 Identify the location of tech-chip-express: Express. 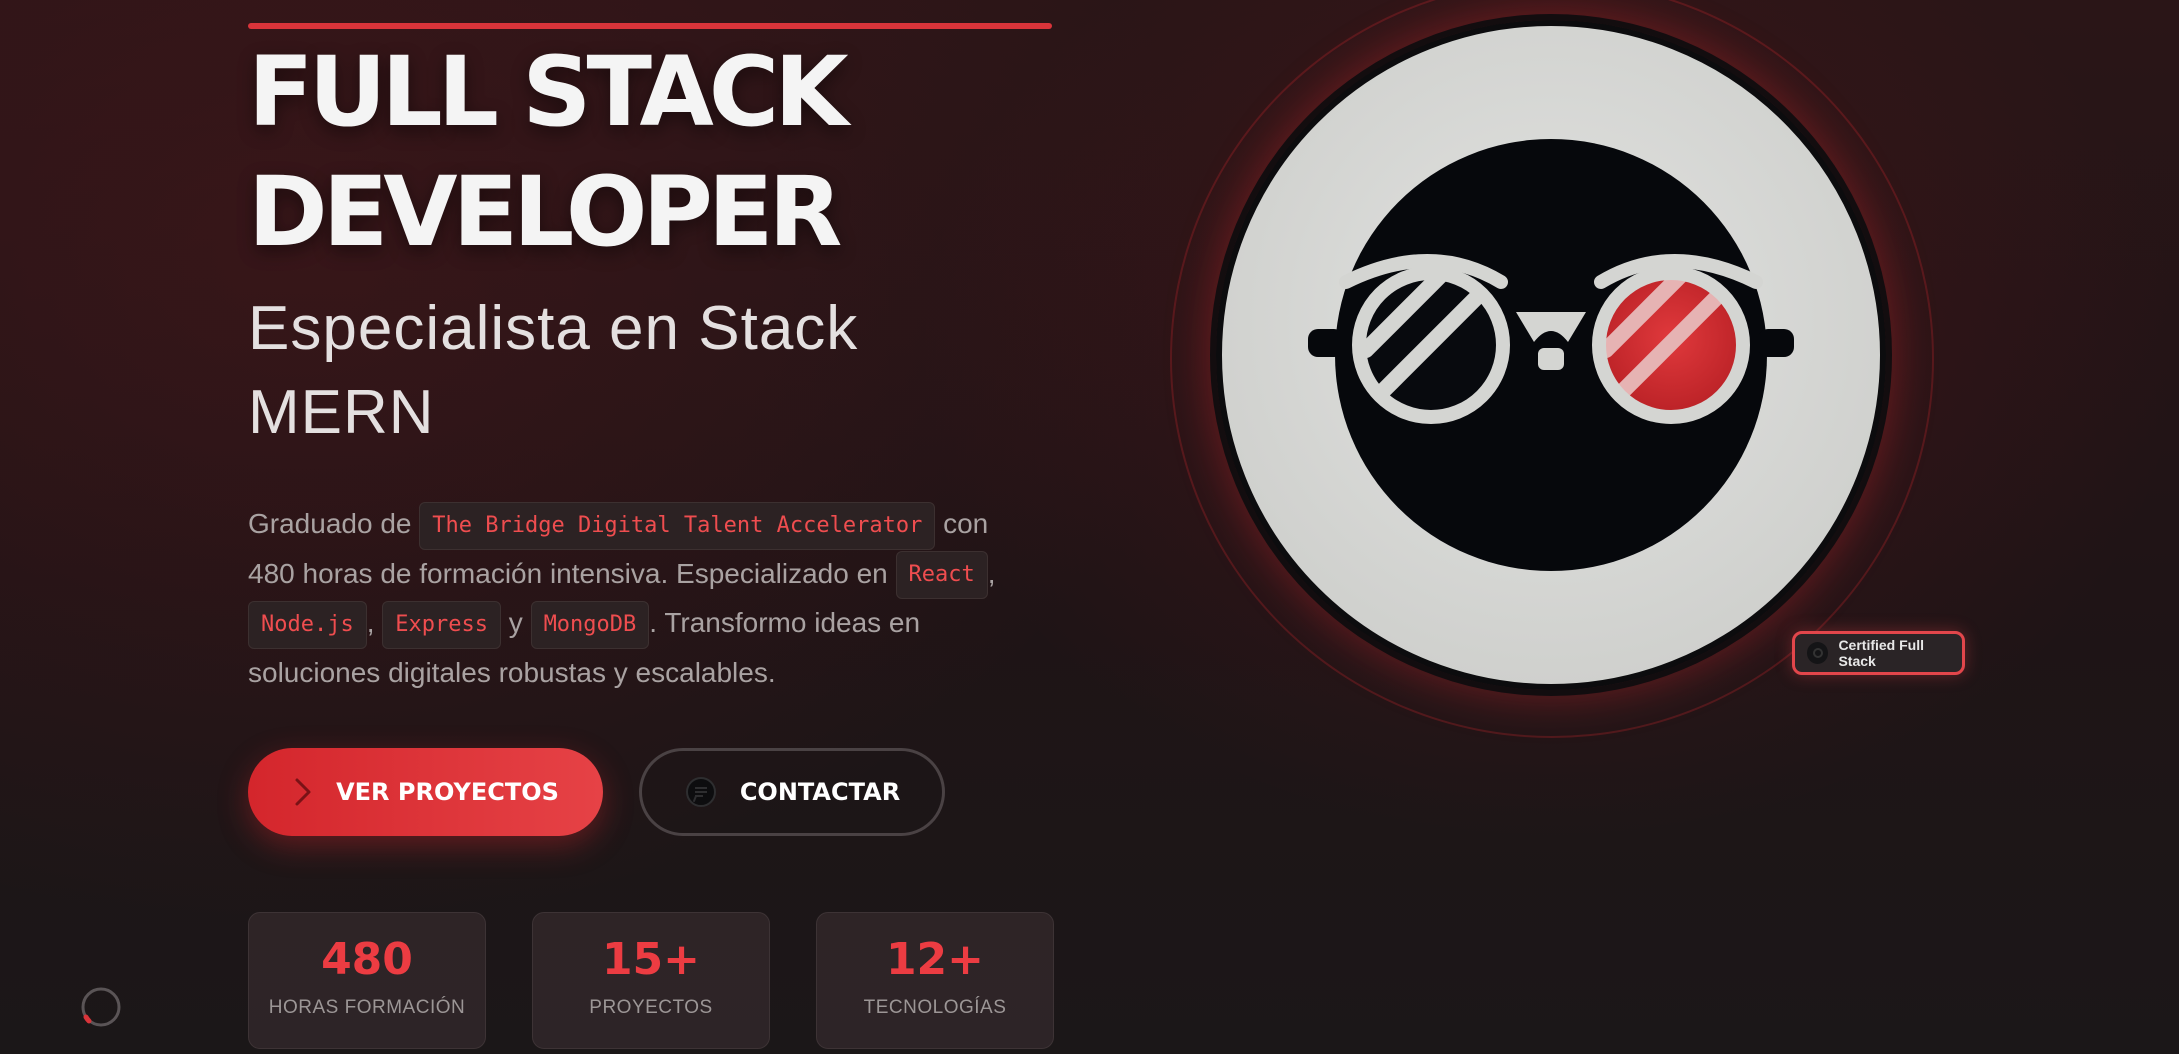
(441, 624).